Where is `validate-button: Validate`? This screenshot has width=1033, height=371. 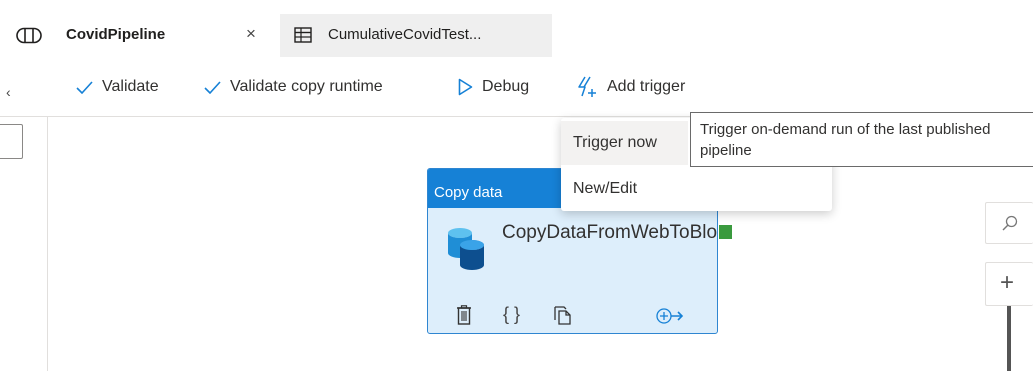 validate-button: Validate is located at coordinates (117, 87).